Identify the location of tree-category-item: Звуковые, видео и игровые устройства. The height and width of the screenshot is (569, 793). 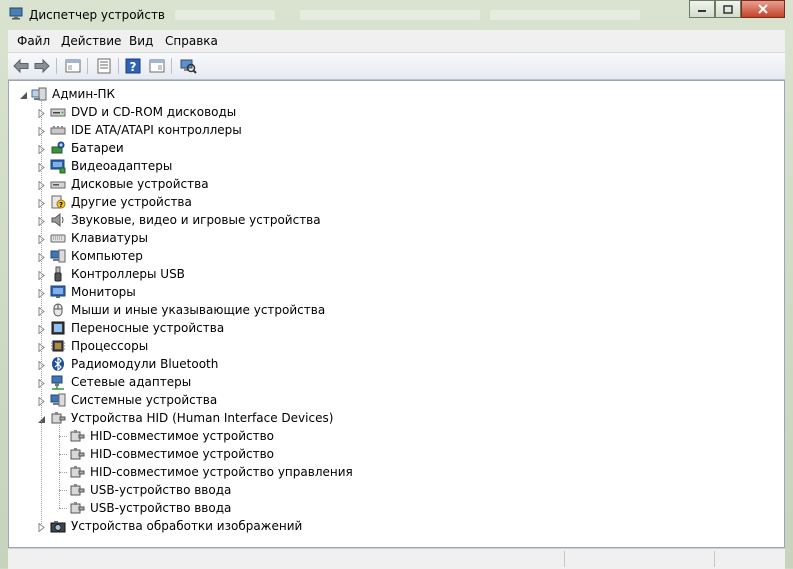
(209, 220).